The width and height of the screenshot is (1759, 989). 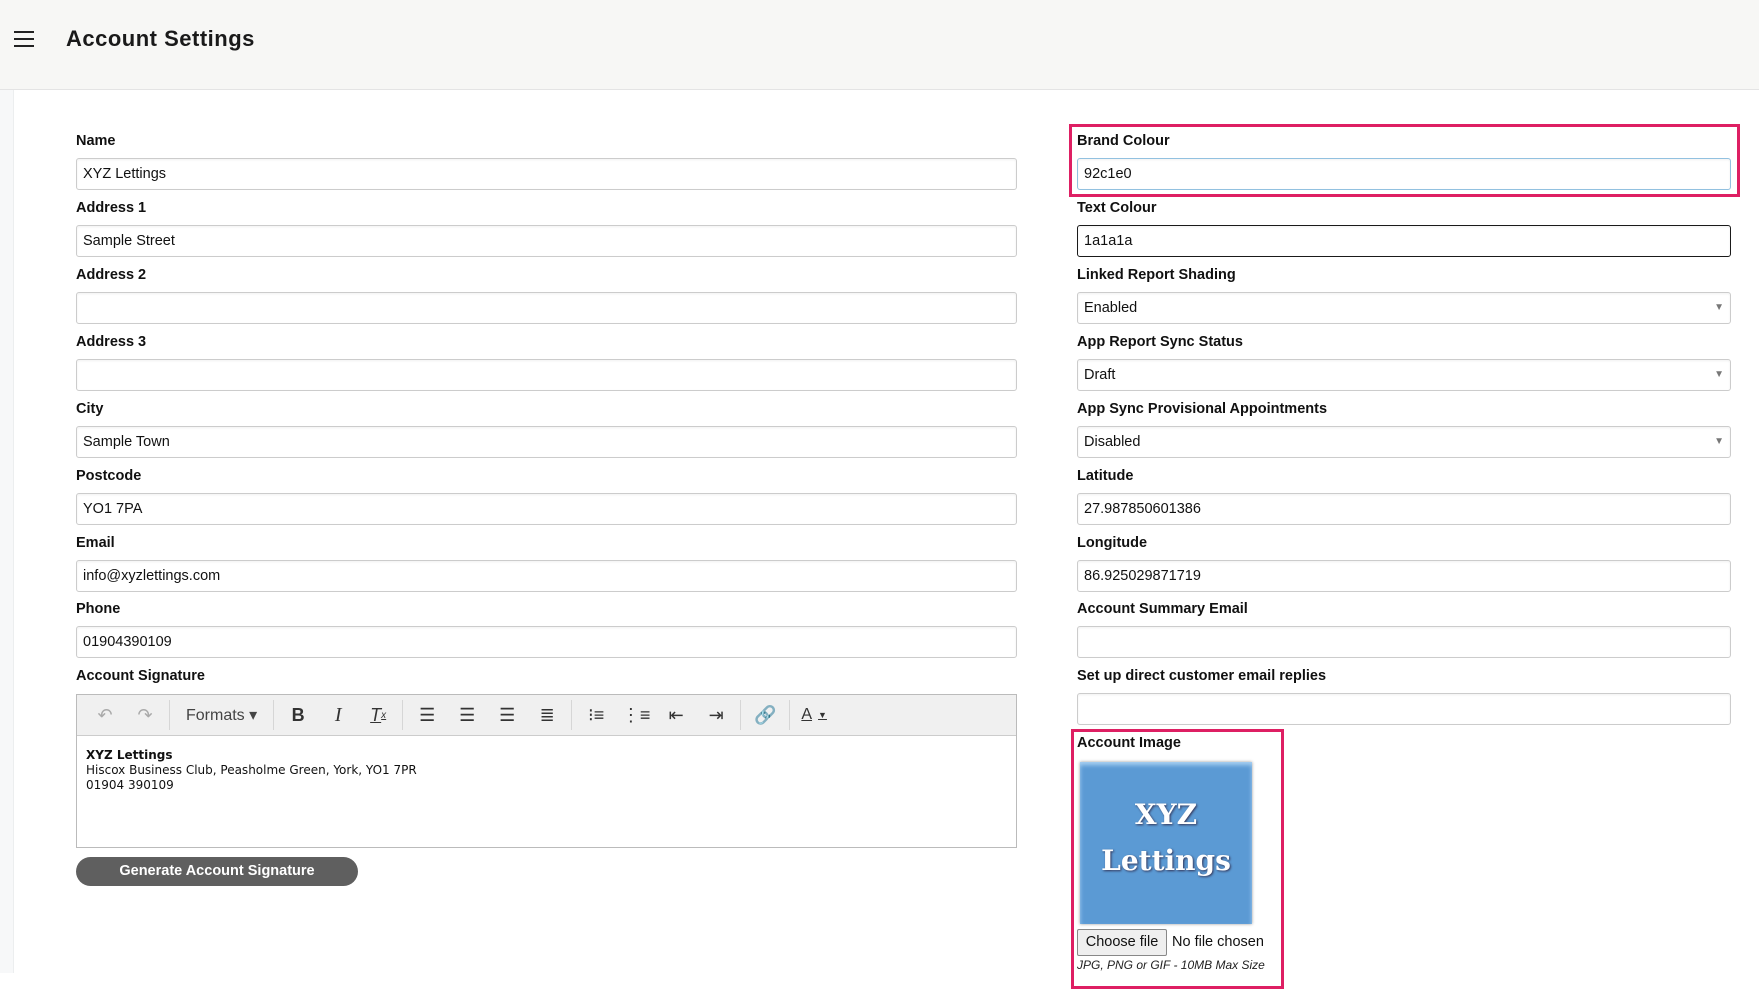 What do you see at coordinates (1404, 174) in the screenshot?
I see `brand-colour-input: 92c1e0` at bounding box center [1404, 174].